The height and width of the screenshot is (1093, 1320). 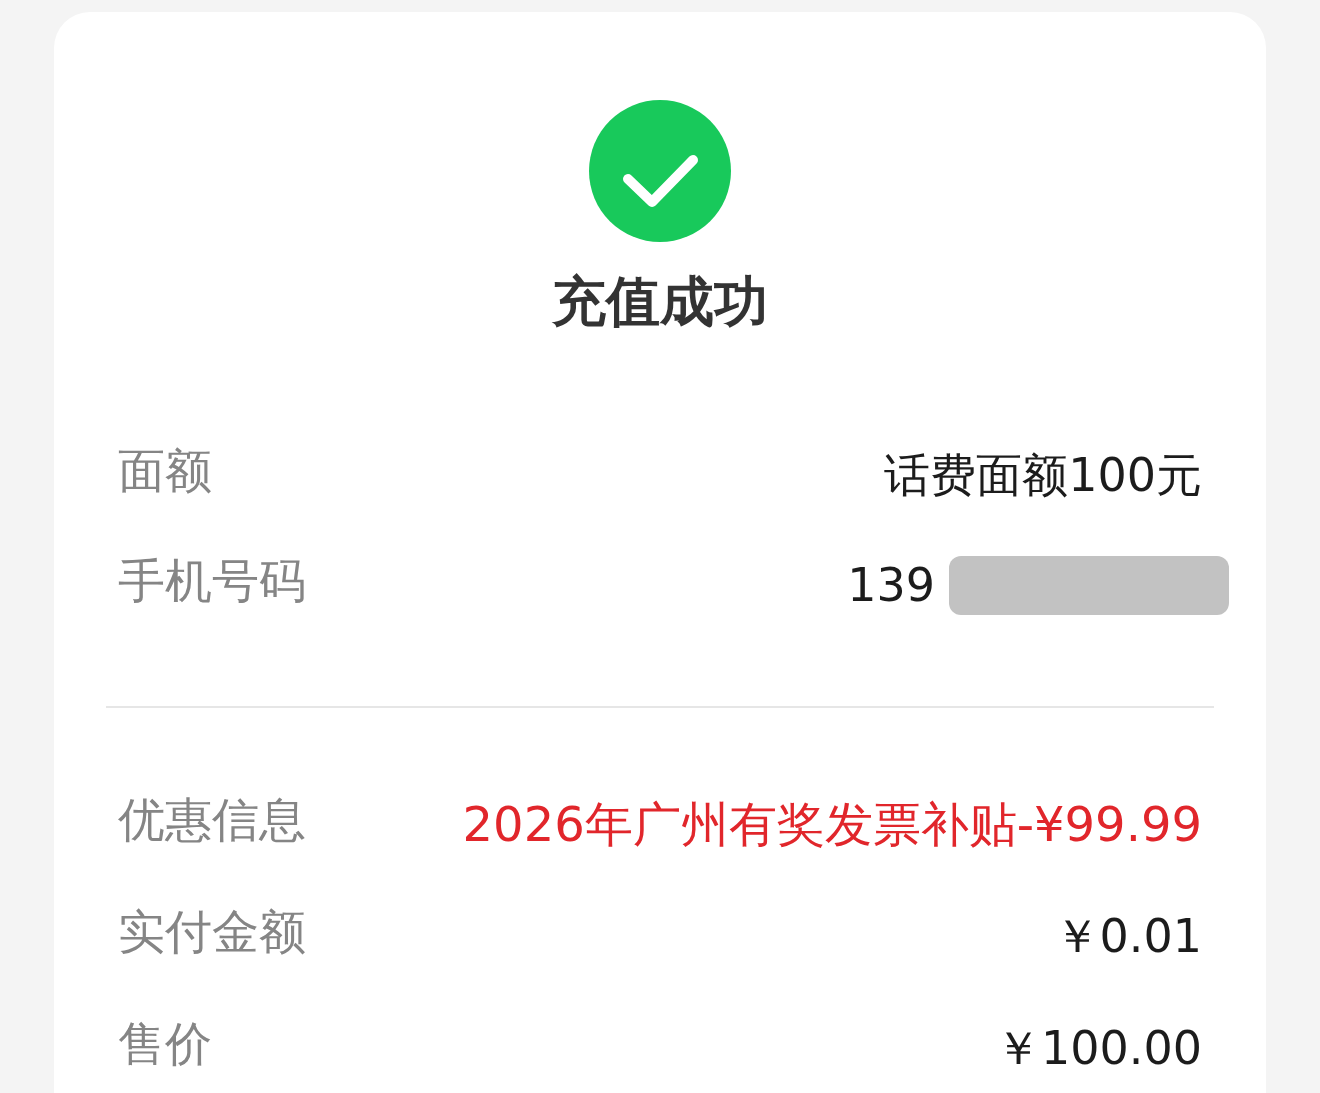 What do you see at coordinates (212, 581) in the screenshot?
I see `field-label: 手机号码` at bounding box center [212, 581].